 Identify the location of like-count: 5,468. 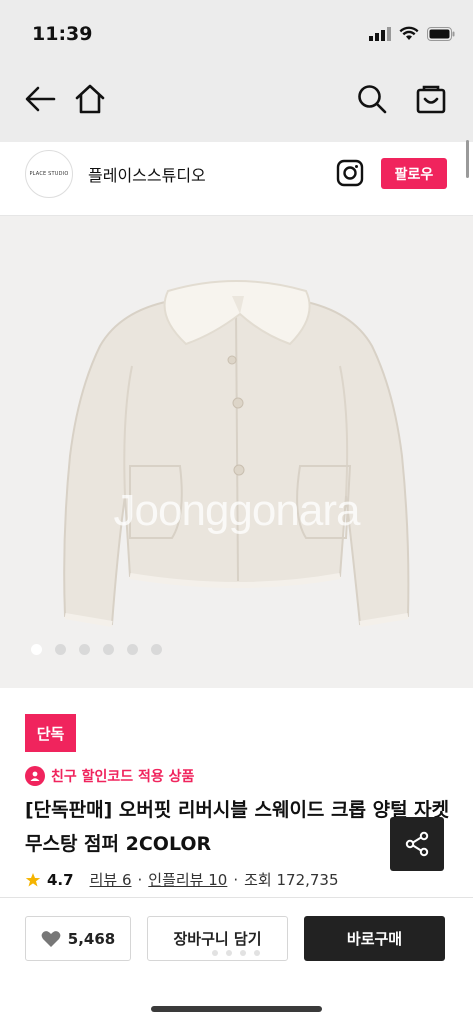
(91, 938).